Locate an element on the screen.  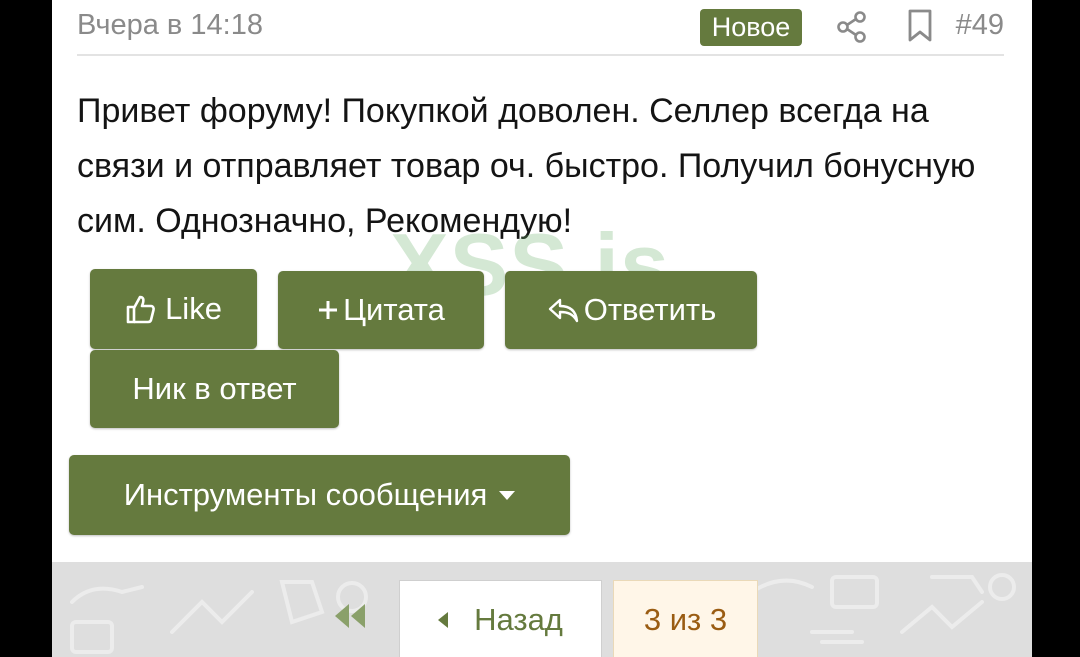
message-tools-button: Инструменты сообщения is located at coordinates (319, 495).